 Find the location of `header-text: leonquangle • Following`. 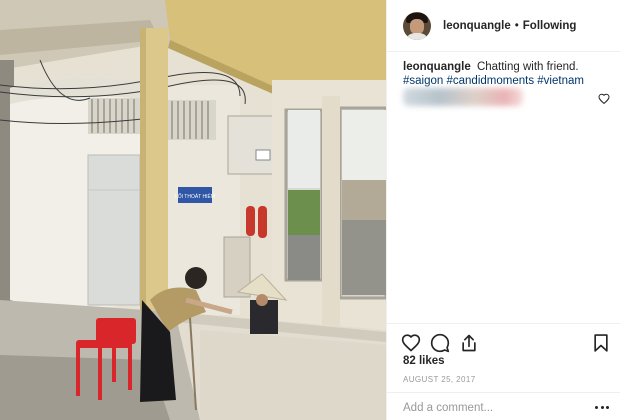

header-text: leonquangle • Following is located at coordinates (509, 26).